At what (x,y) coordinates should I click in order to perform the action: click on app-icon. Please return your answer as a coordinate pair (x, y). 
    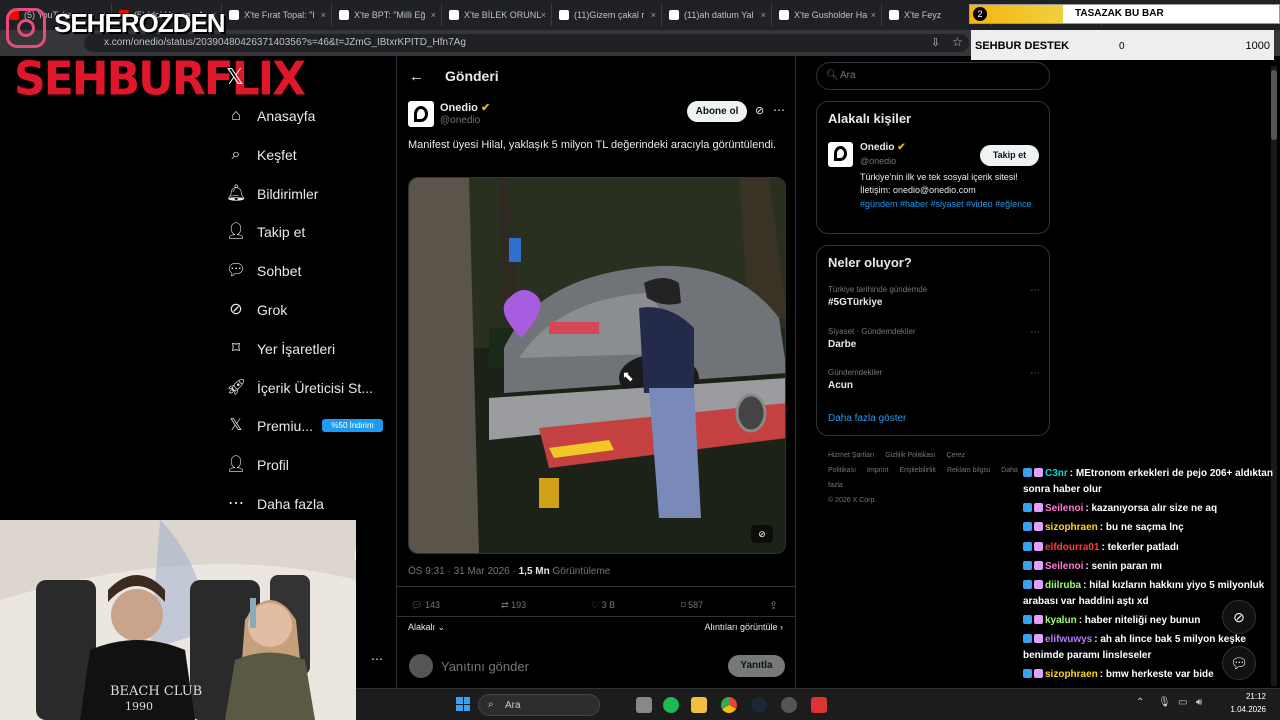
    Looking at the image, I should click on (789, 705).